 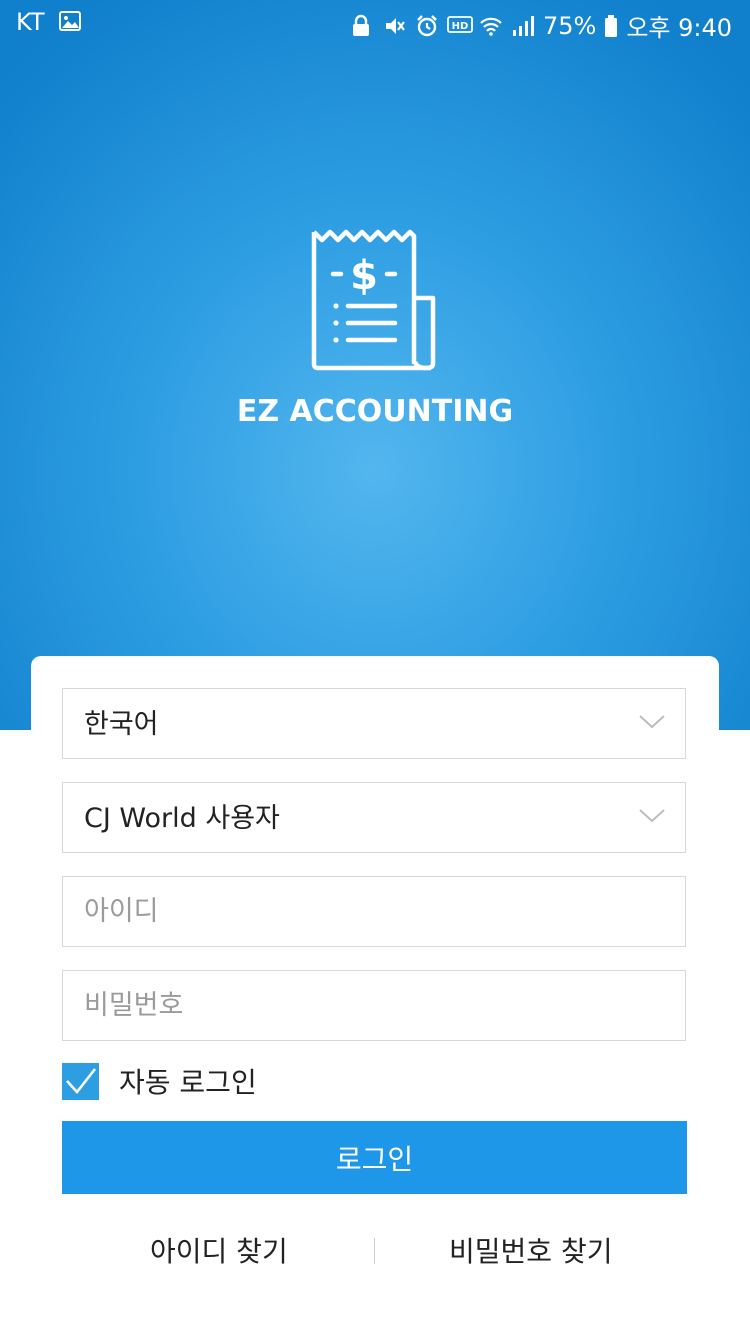 I want to click on wifi-icon, so click(x=491, y=26).